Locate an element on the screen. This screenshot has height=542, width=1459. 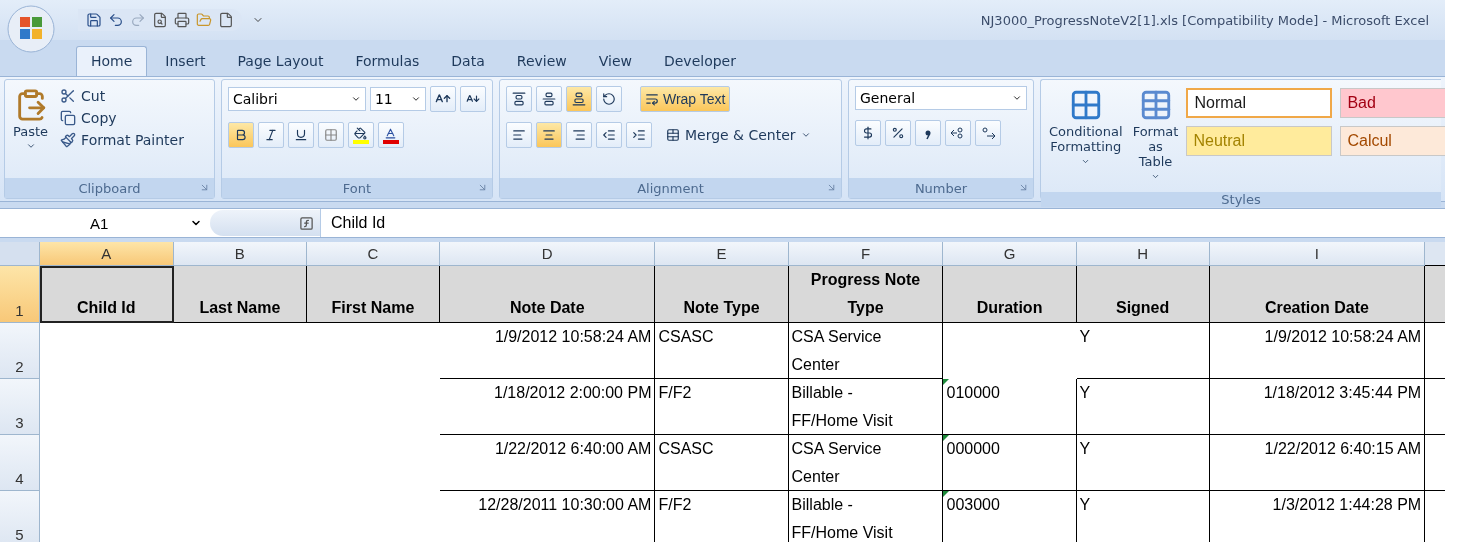
align-left-button is located at coordinates (518, 135).